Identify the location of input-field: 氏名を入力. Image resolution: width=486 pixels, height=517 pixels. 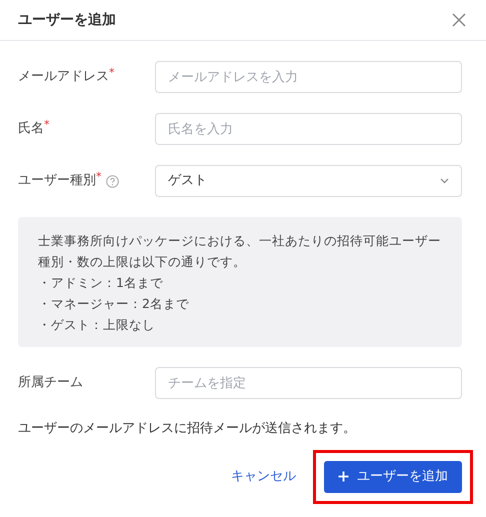
(308, 129).